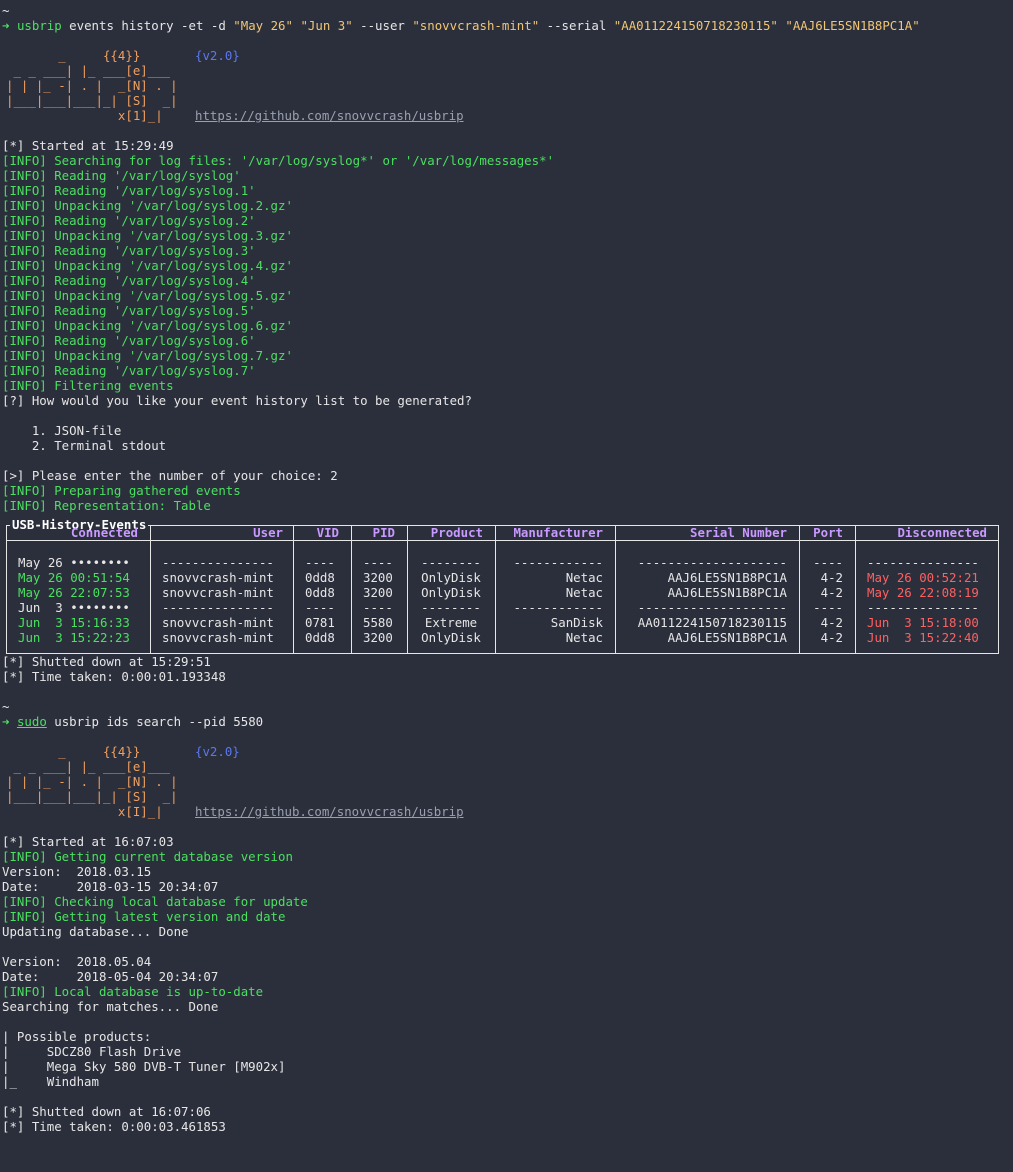 This screenshot has width=1013, height=1172. What do you see at coordinates (88, 841) in the screenshot?
I see `started-line-2: [*] Started at 16:07:03` at bounding box center [88, 841].